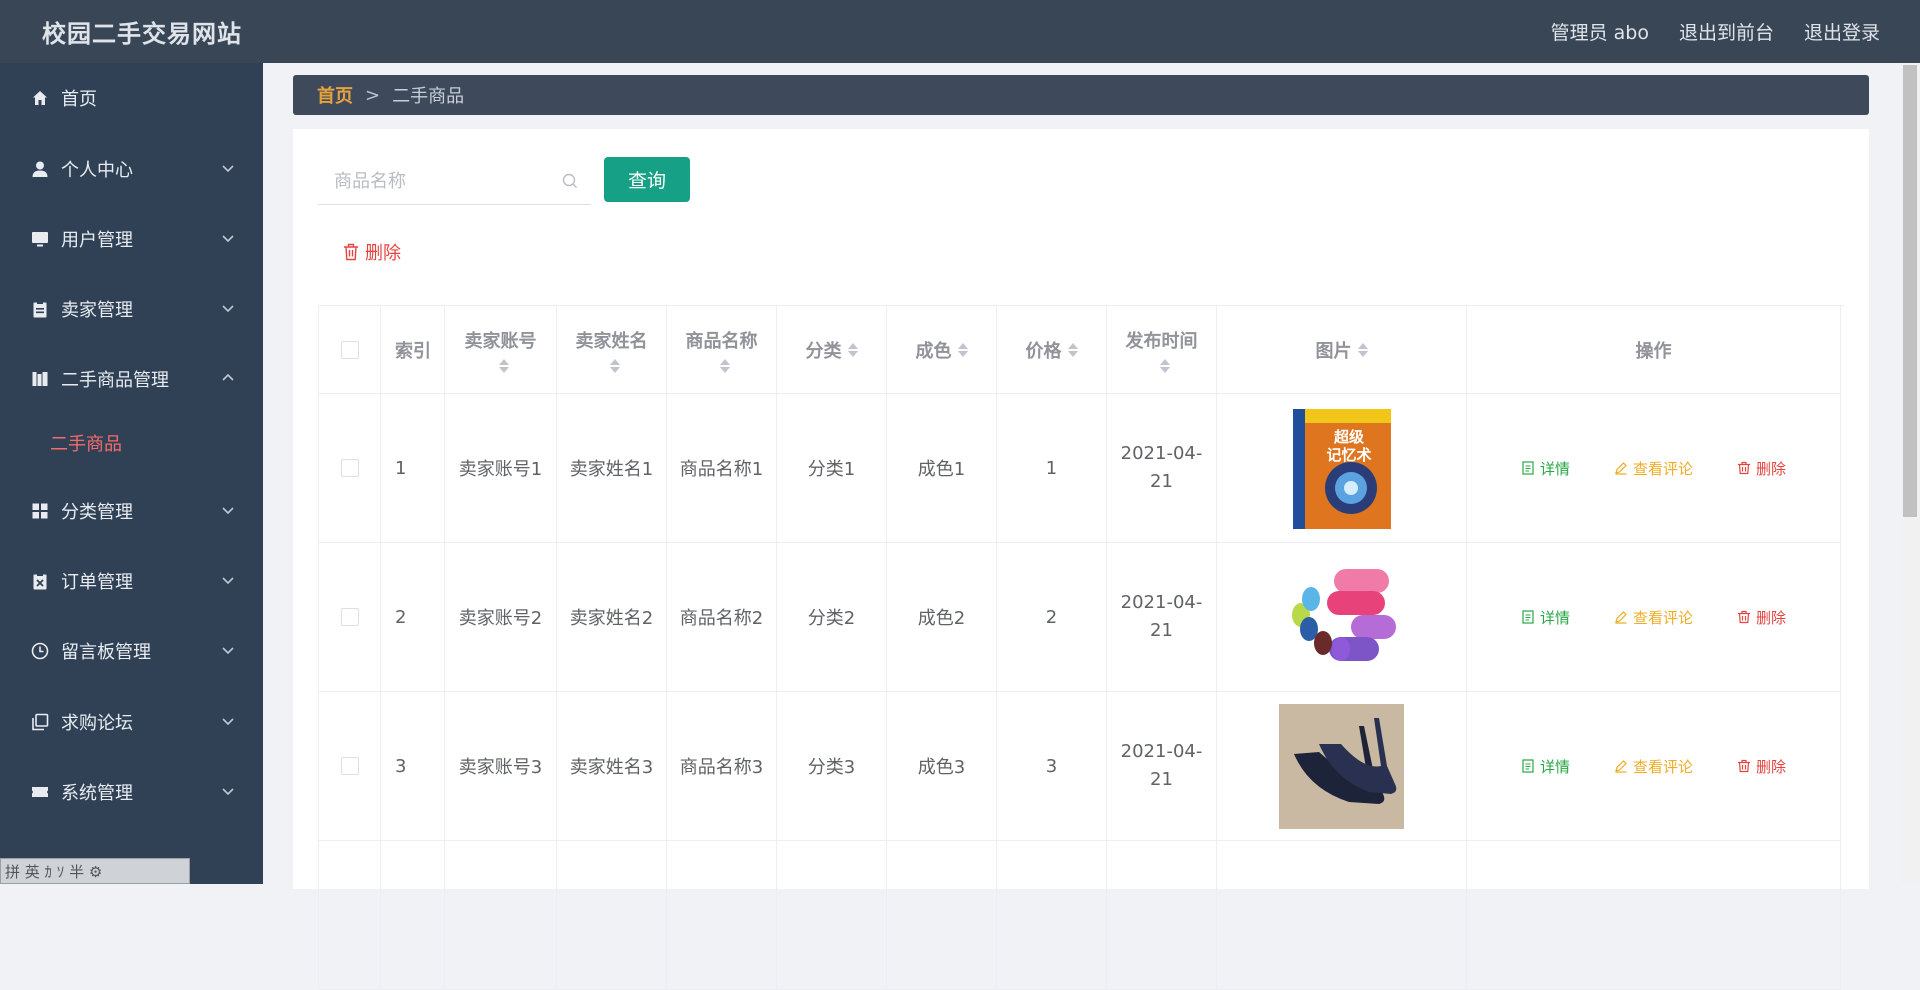 The width and height of the screenshot is (1920, 990). I want to click on header-label: 图片, so click(1333, 351).